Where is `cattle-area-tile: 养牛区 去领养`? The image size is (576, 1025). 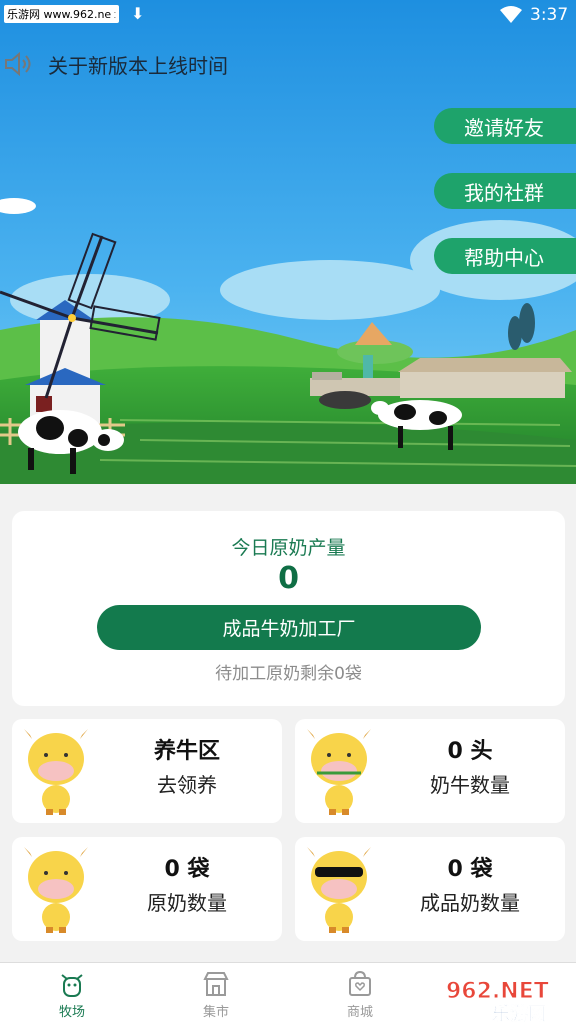 cattle-area-tile: 养牛区 去领养 is located at coordinates (147, 771).